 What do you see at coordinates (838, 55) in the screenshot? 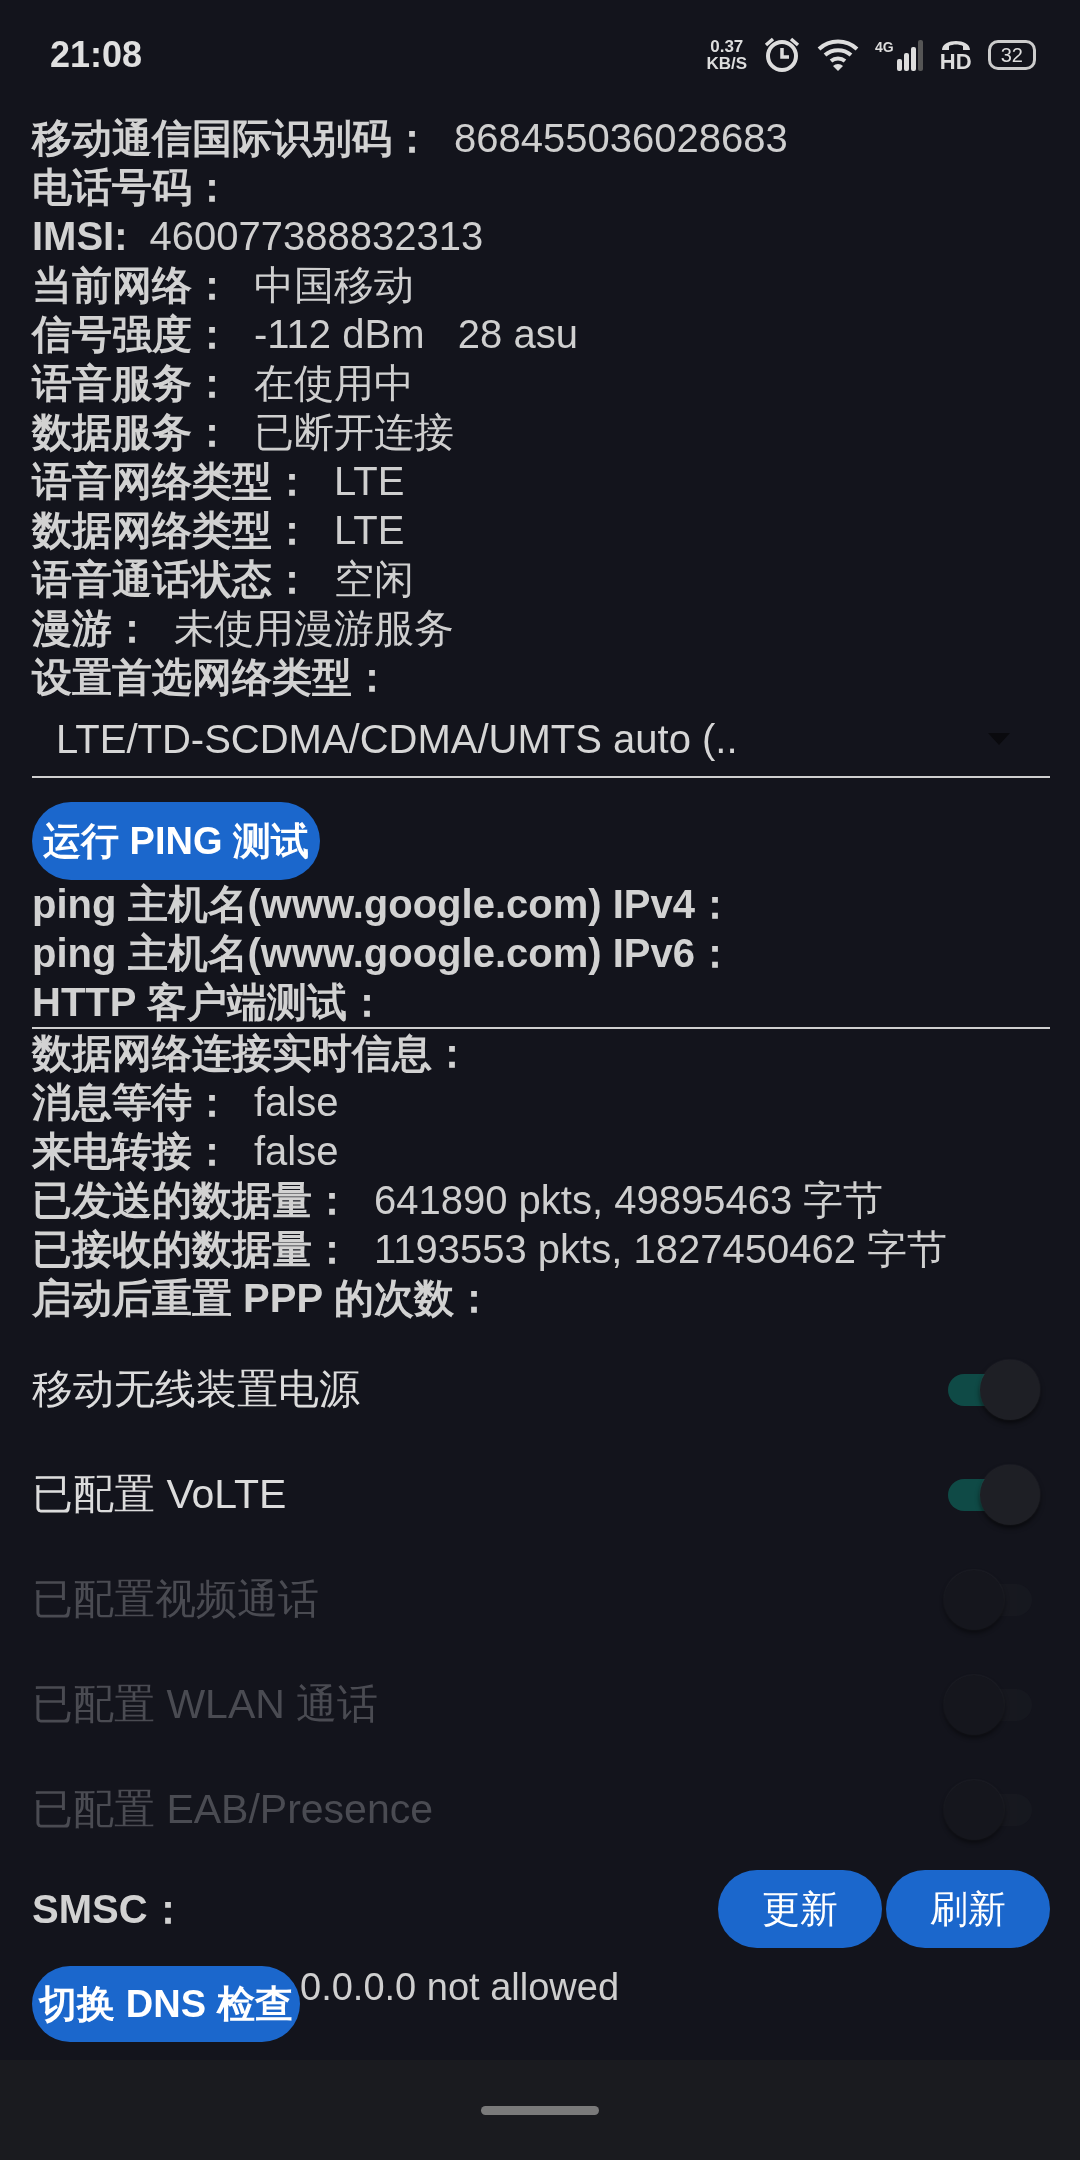
I see `wifi-icon` at bounding box center [838, 55].